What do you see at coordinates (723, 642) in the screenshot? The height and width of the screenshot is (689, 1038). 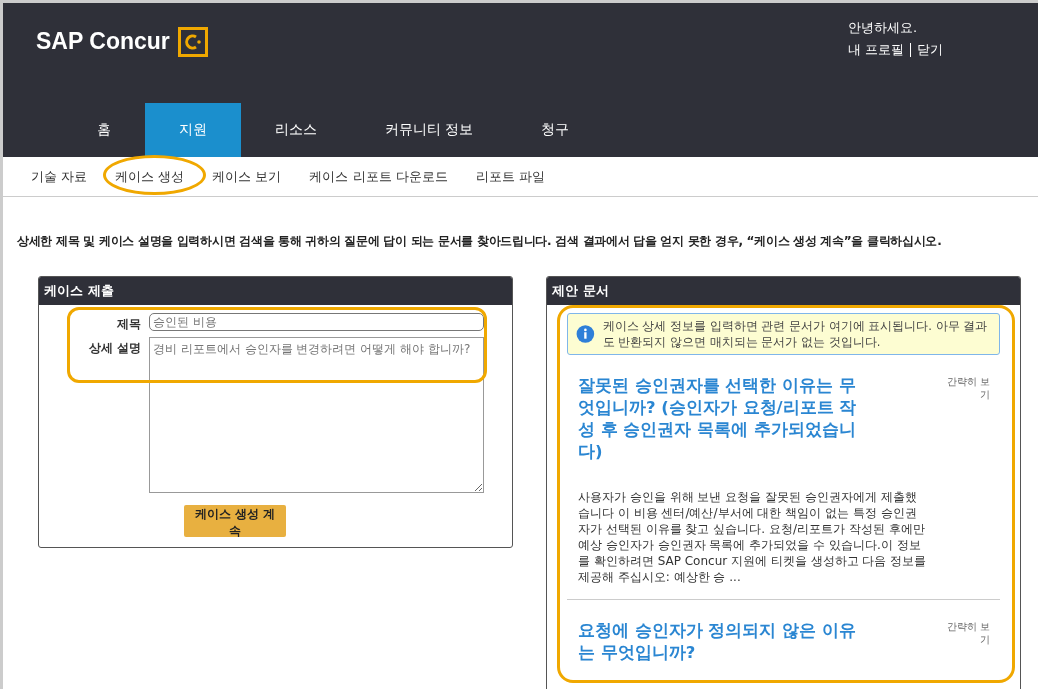 I see `article-link: 요청에 승인자가 정의되지 않은 이유는 무엇입니까?` at bounding box center [723, 642].